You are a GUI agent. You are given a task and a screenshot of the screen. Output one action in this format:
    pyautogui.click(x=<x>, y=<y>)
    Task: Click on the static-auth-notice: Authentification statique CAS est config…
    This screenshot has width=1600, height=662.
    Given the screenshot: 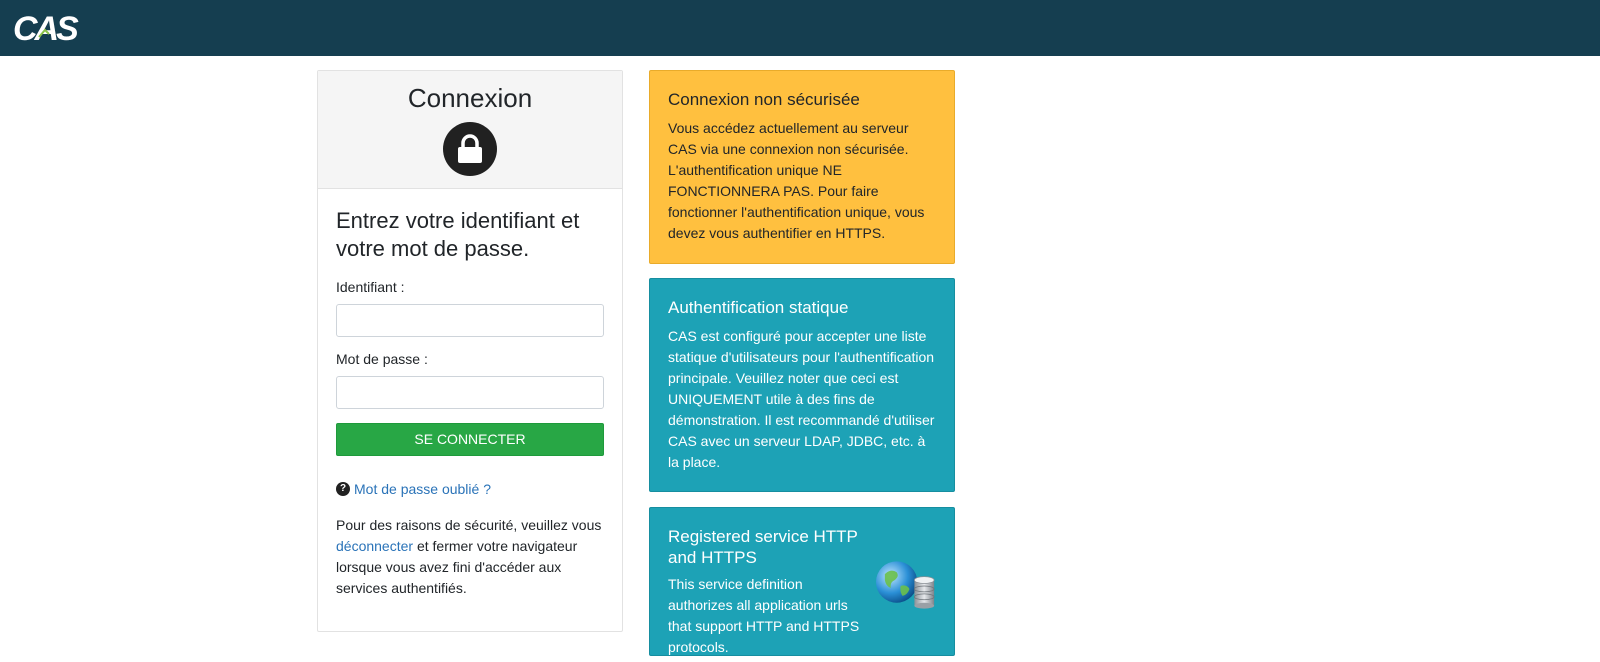 What is the action you would take?
    pyautogui.click(x=802, y=385)
    